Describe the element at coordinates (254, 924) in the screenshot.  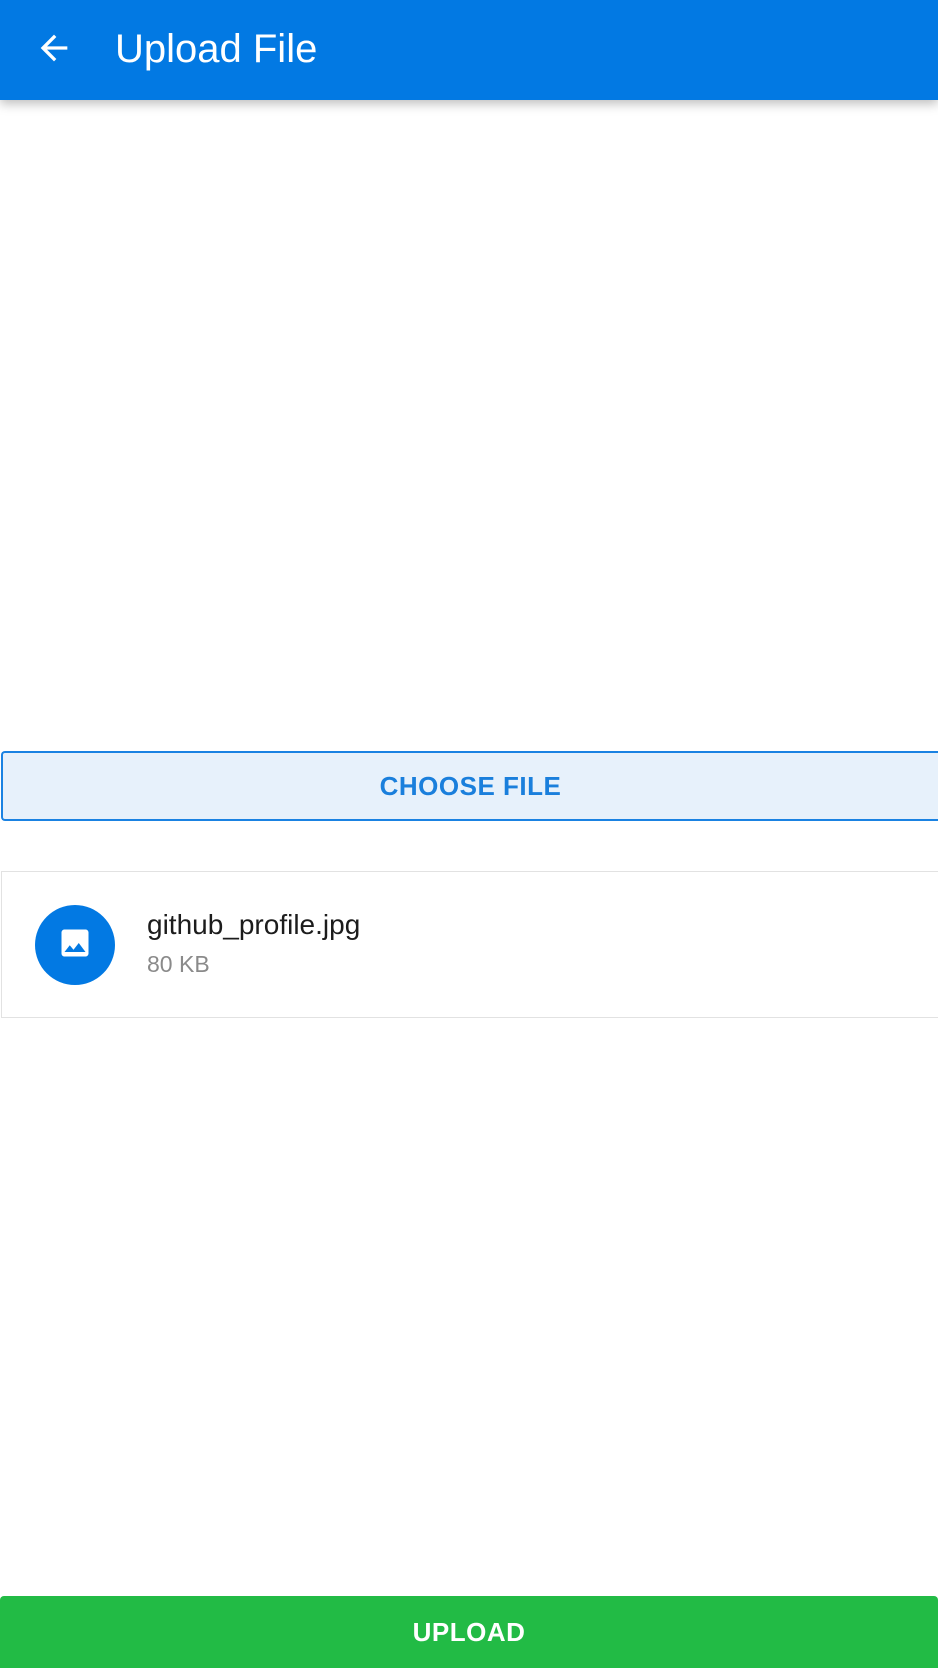
I see `file-name: github_profile.jpg` at that location.